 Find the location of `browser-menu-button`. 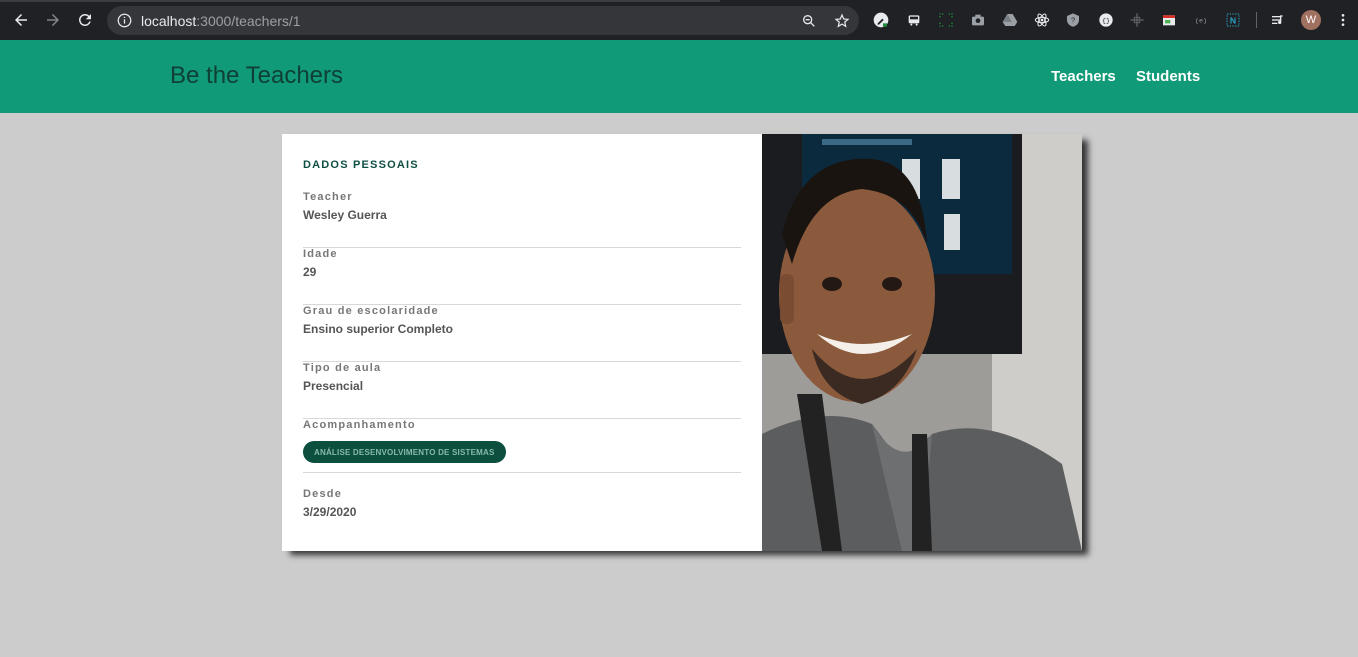

browser-menu-button is located at coordinates (1343, 20).